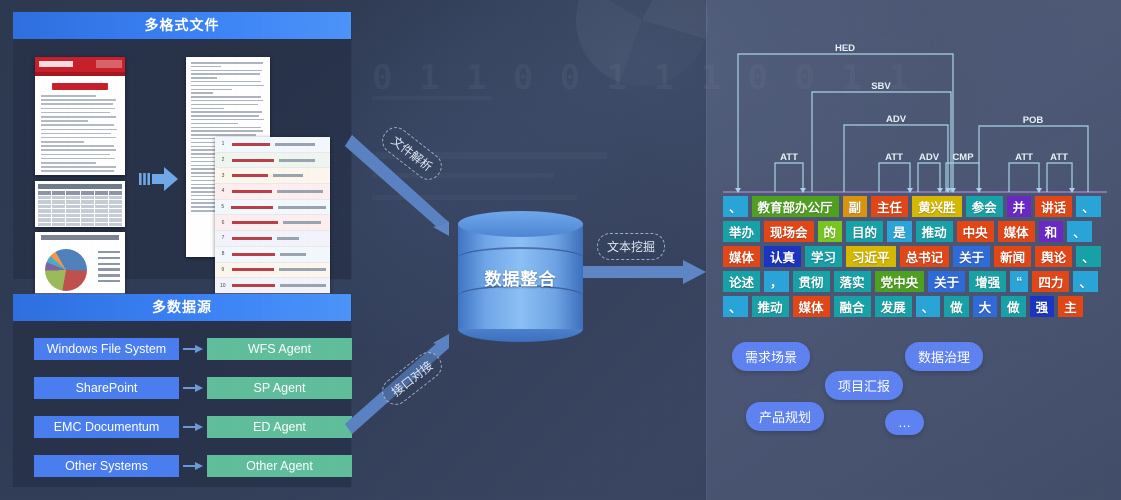 The width and height of the screenshot is (1121, 500). Describe the element at coordinates (871, 256) in the screenshot. I see `token-chip: 习近平` at that location.